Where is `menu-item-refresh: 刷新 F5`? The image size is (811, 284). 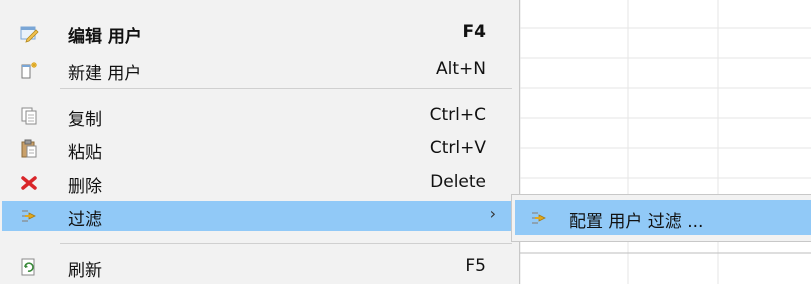 menu-item-refresh: 刷新 F5 is located at coordinates (258, 267).